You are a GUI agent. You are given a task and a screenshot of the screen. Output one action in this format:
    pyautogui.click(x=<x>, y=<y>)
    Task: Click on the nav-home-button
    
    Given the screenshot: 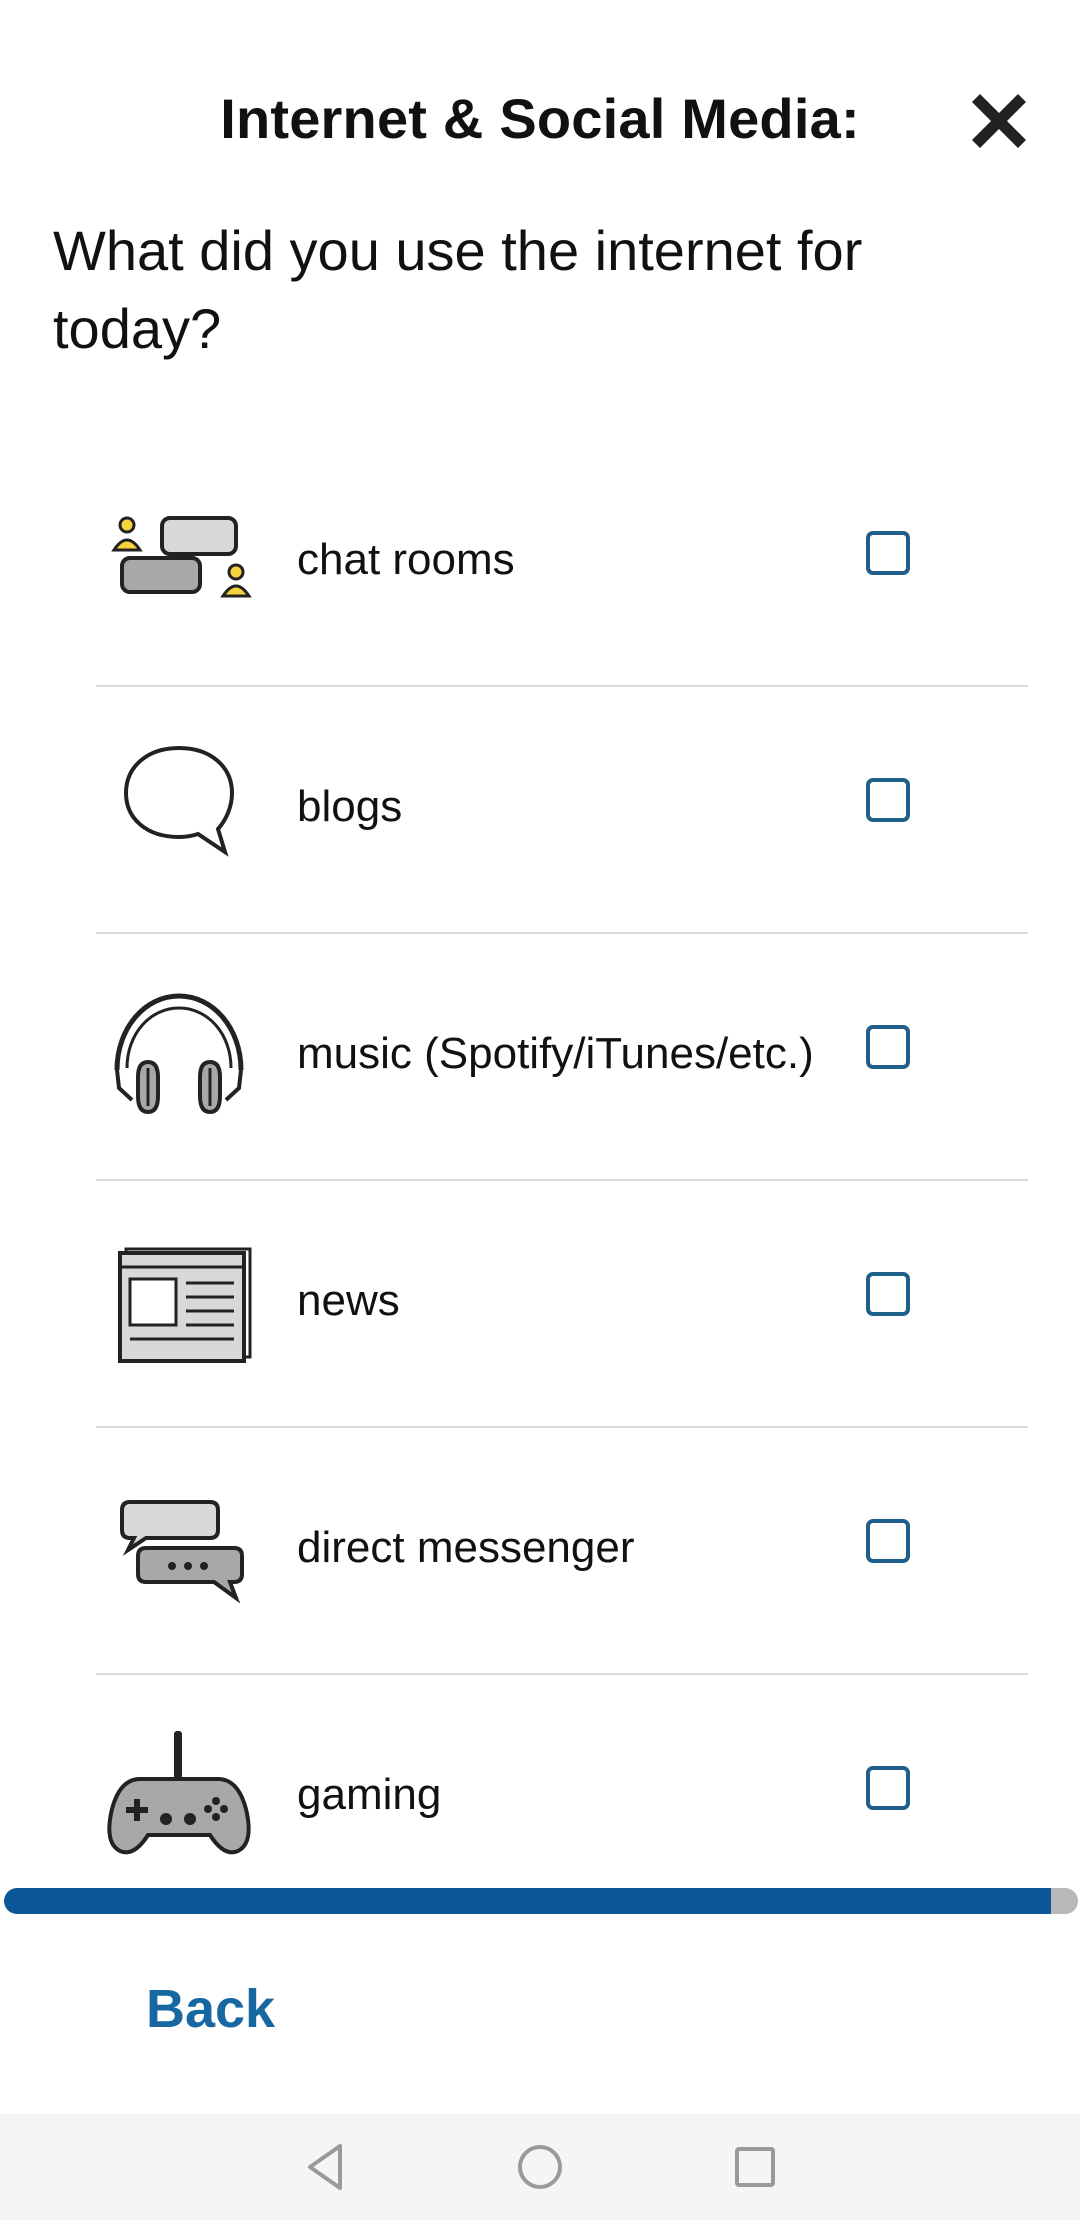 What is the action you would take?
    pyautogui.click(x=540, y=2167)
    